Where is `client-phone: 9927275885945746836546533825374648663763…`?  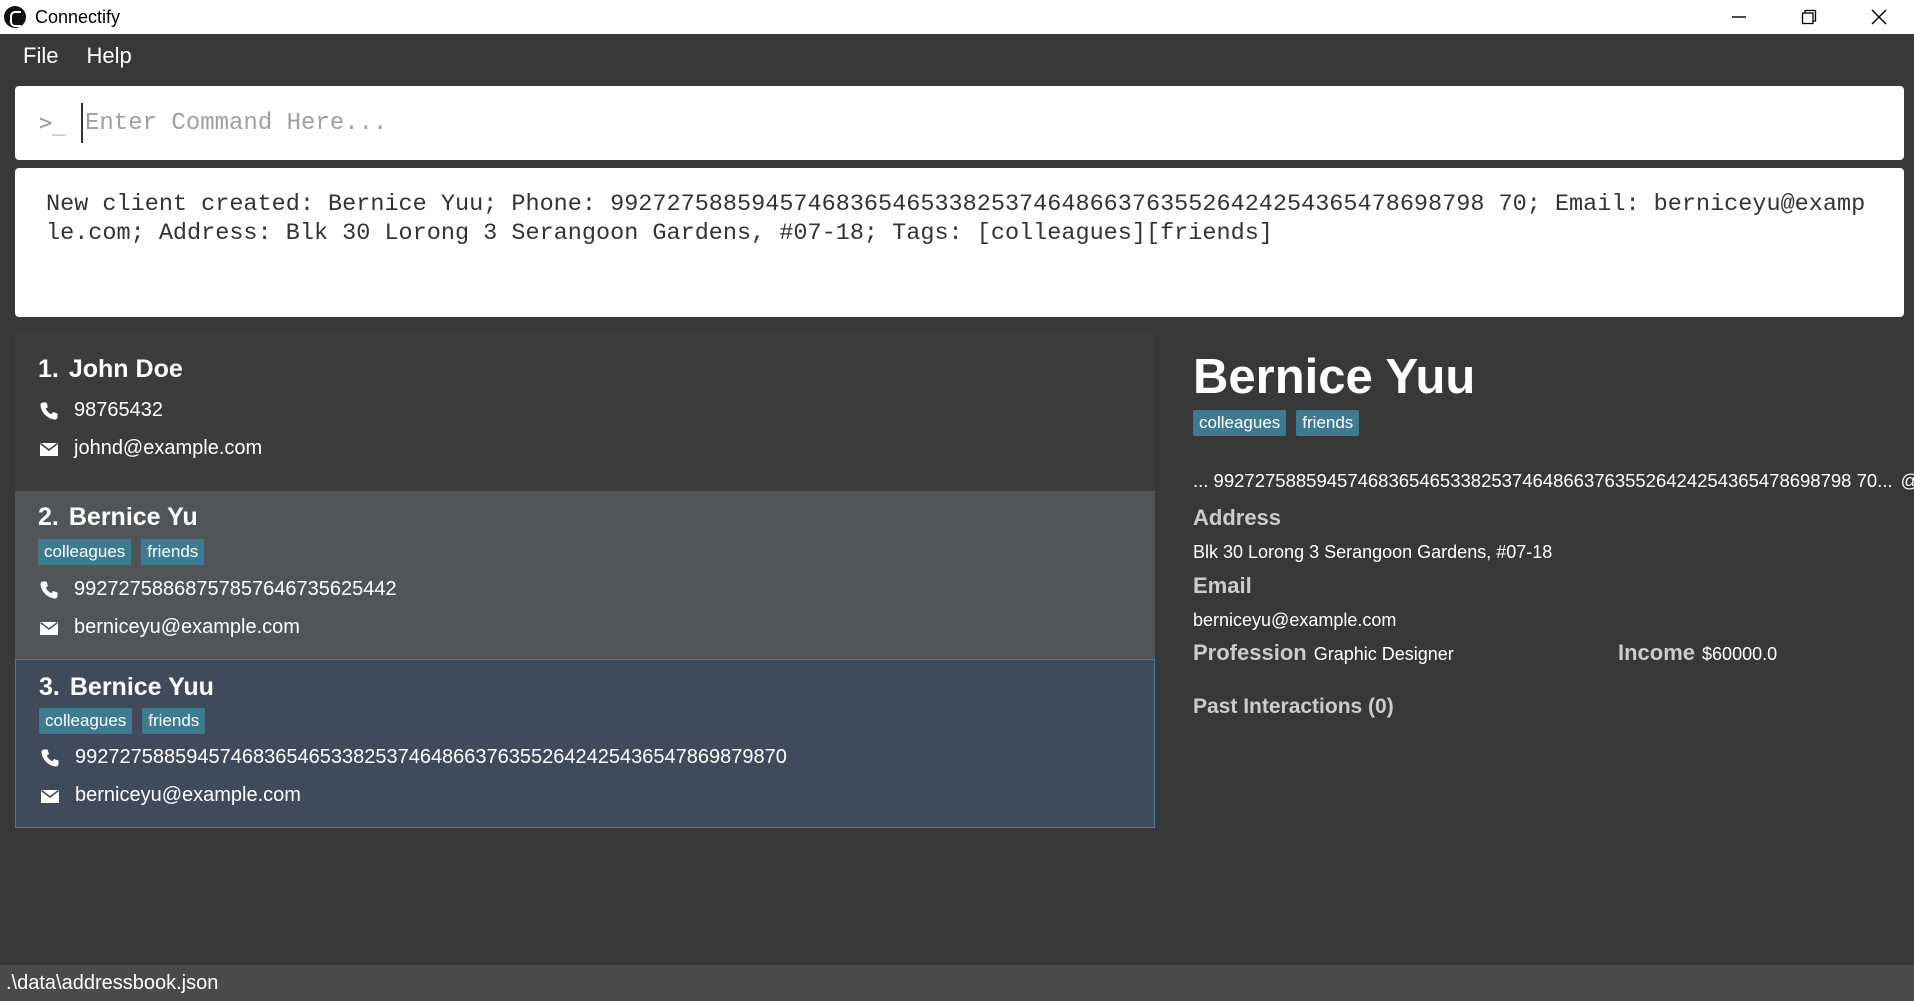
client-phone: 9927275885945746836546533825374648663763… is located at coordinates (413, 757).